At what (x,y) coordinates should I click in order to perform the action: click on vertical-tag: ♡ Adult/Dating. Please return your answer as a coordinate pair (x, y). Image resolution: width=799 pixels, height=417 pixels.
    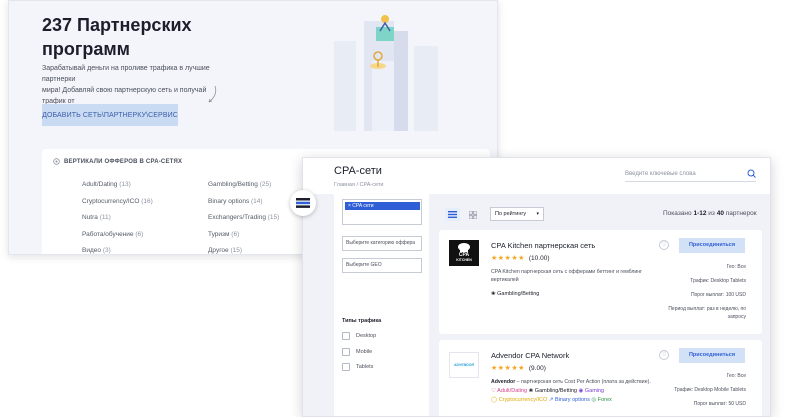
    Looking at the image, I should click on (509, 391).